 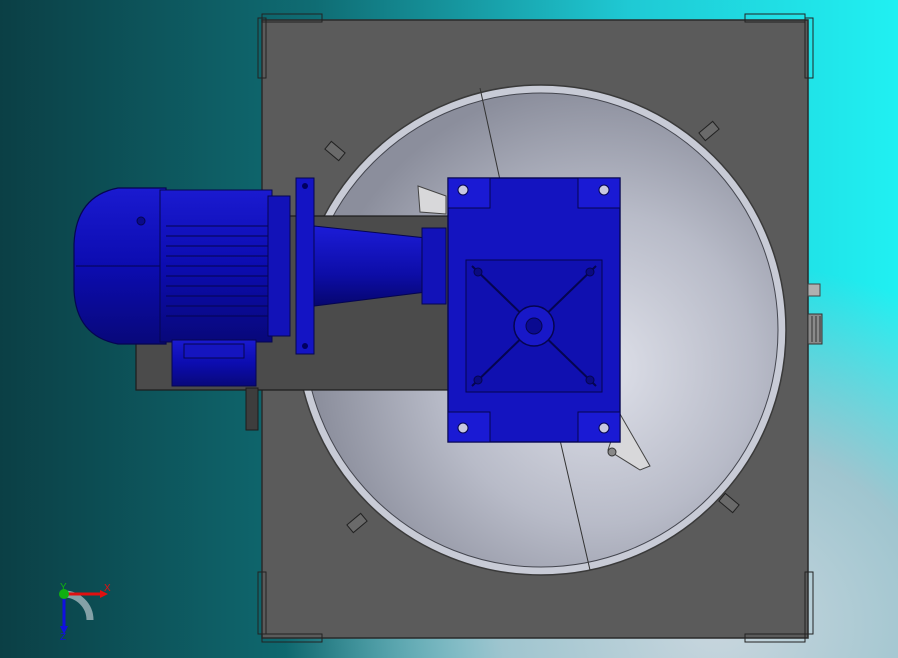 What do you see at coordinates (380, 266) in the screenshot?
I see `coupling-shaft` at bounding box center [380, 266].